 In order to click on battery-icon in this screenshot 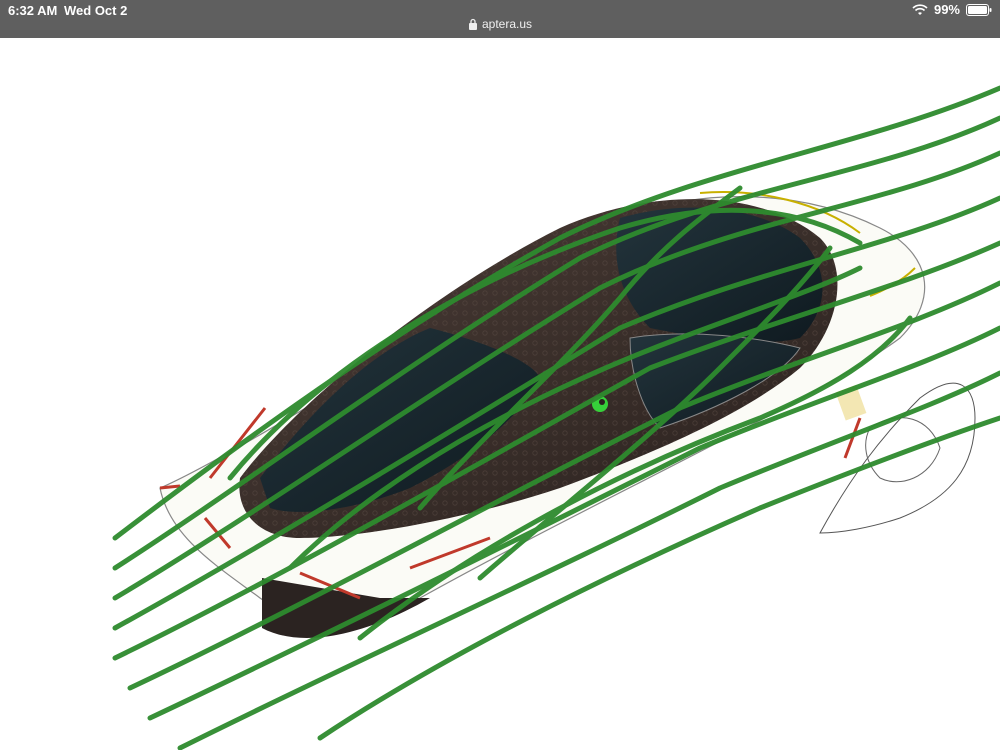, I will do `click(979, 9)`.